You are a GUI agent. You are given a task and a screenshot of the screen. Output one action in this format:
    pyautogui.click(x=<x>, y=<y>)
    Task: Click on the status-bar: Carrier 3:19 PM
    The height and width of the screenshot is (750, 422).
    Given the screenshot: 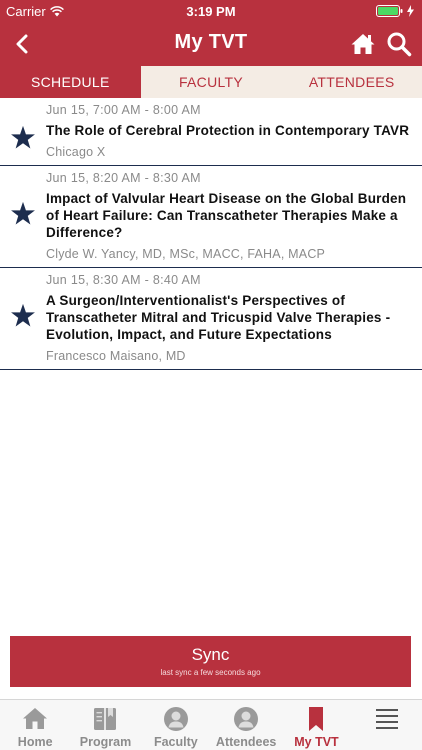 What is the action you would take?
    pyautogui.click(x=211, y=11)
    